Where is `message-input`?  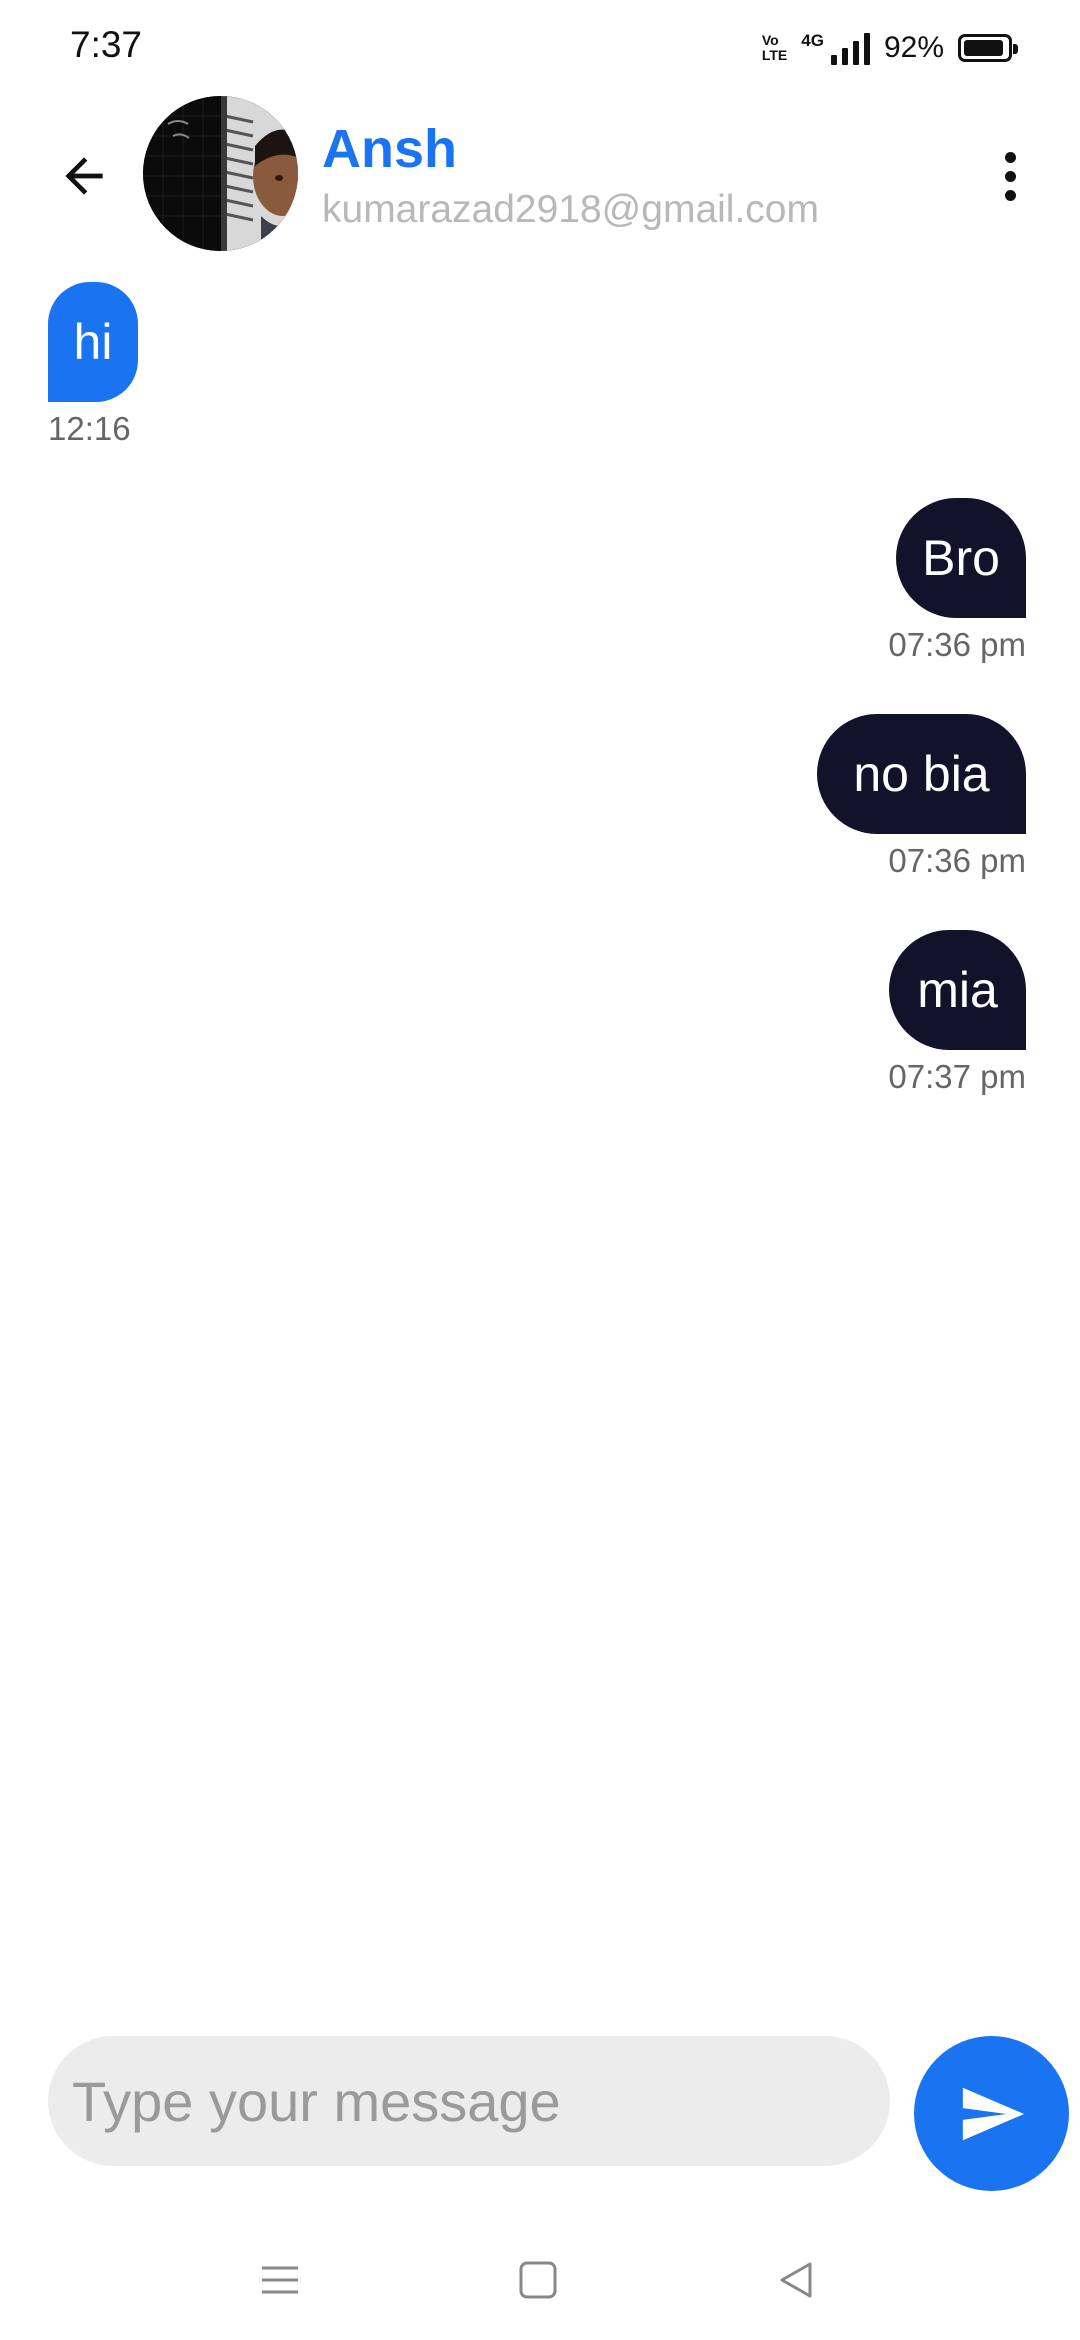 message-input is located at coordinates (481, 2101).